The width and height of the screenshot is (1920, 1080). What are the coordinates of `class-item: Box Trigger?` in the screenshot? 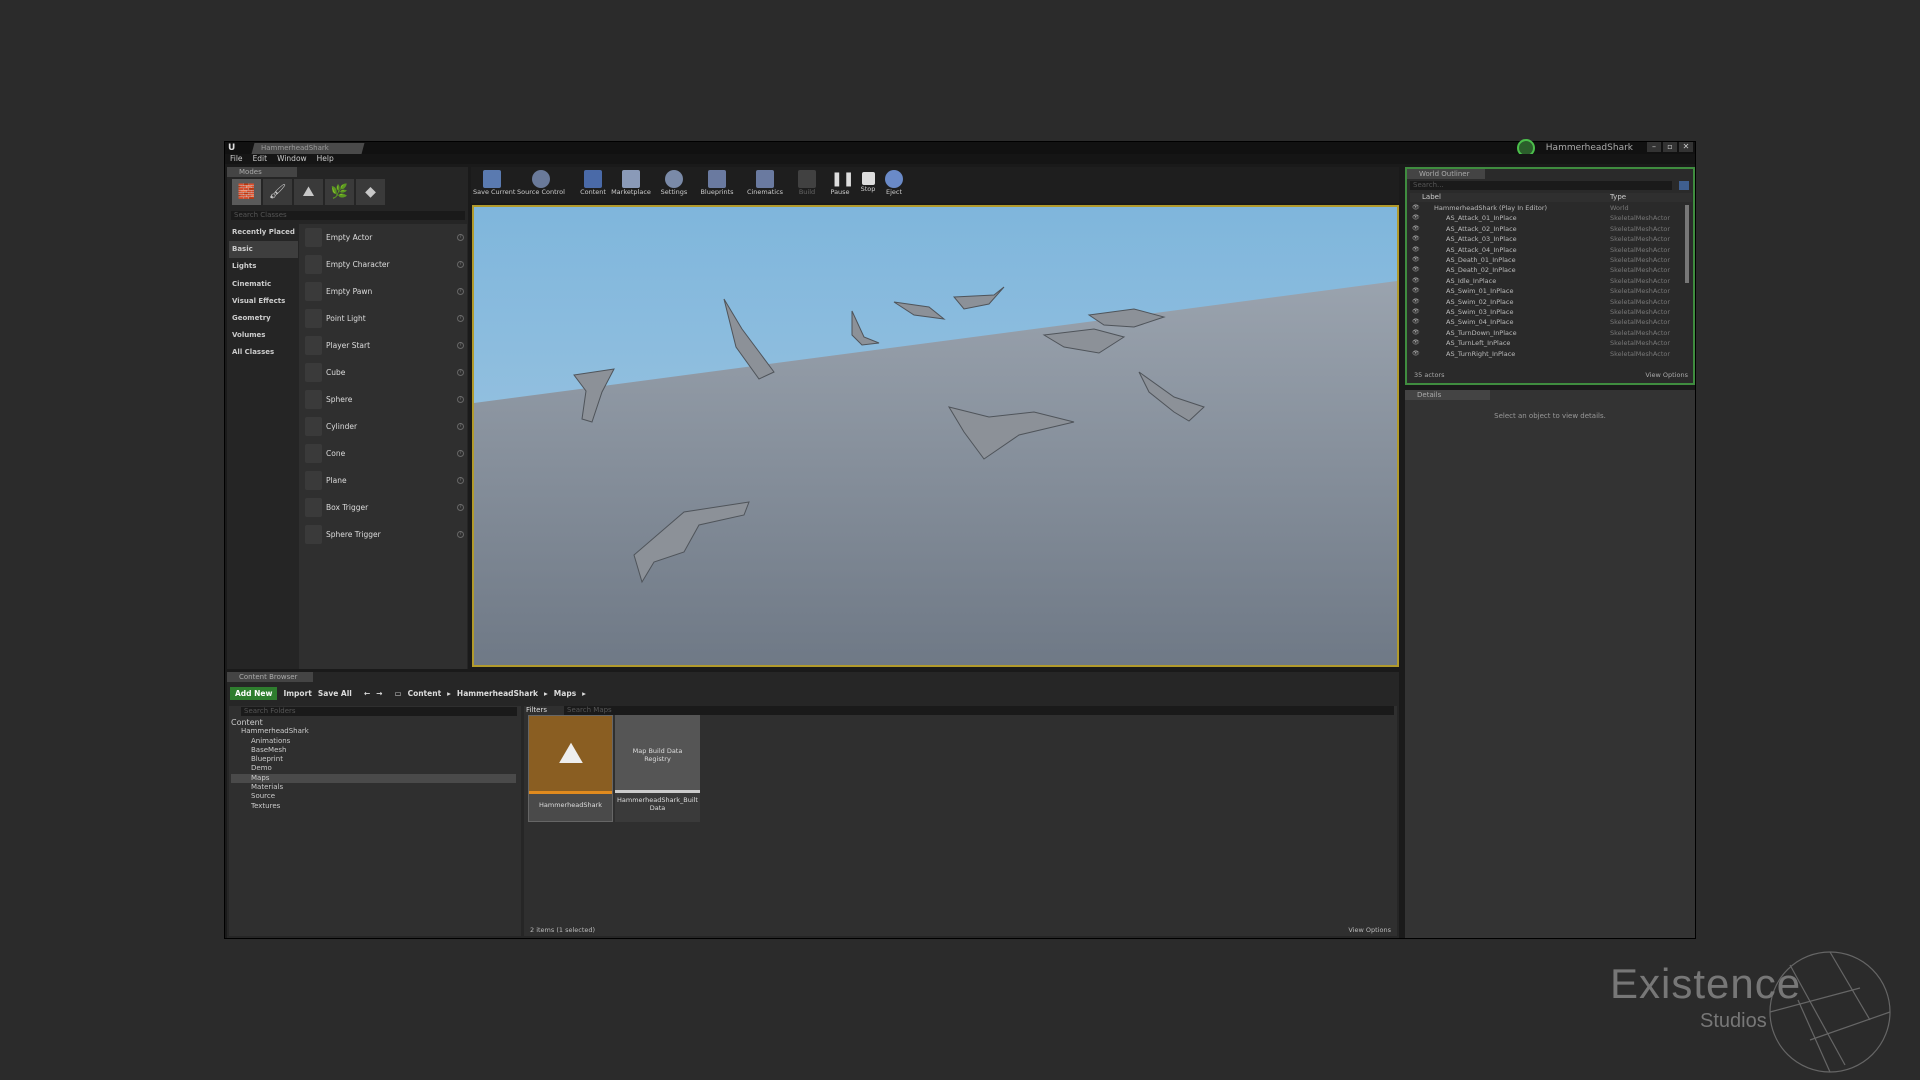 It's located at (383, 508).